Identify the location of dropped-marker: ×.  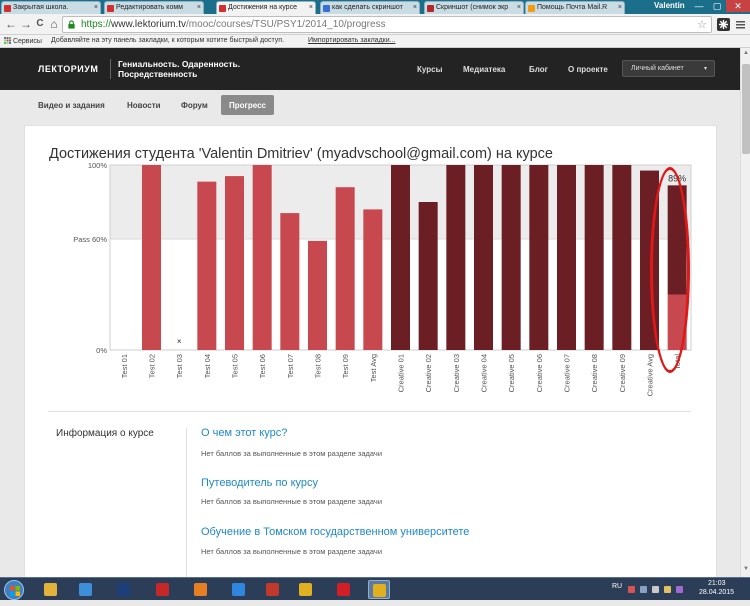
(179, 341).